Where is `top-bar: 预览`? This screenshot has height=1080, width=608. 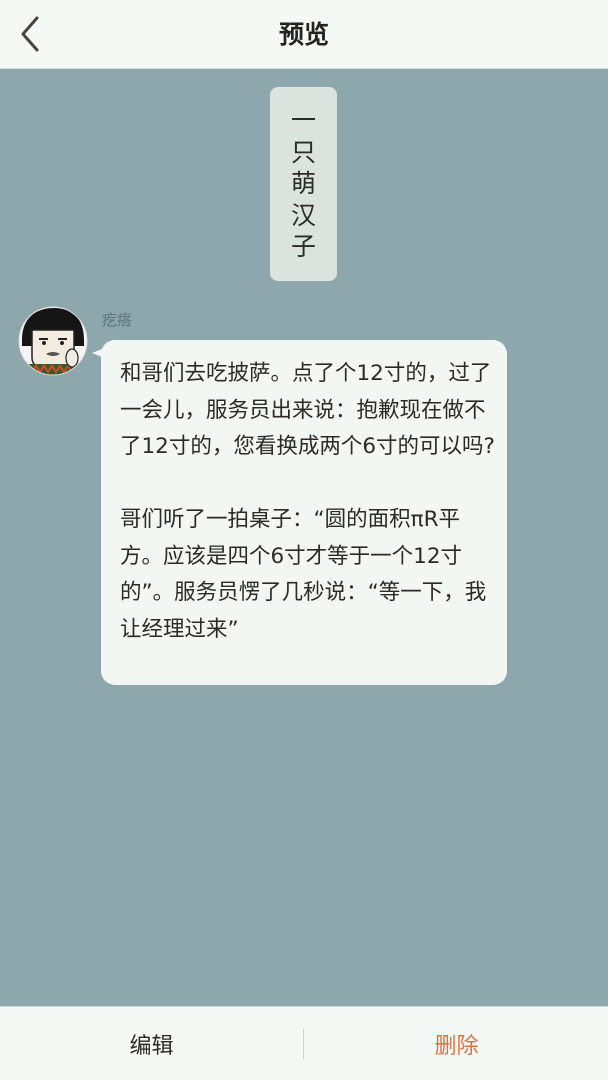
top-bar: 预览 is located at coordinates (304, 34).